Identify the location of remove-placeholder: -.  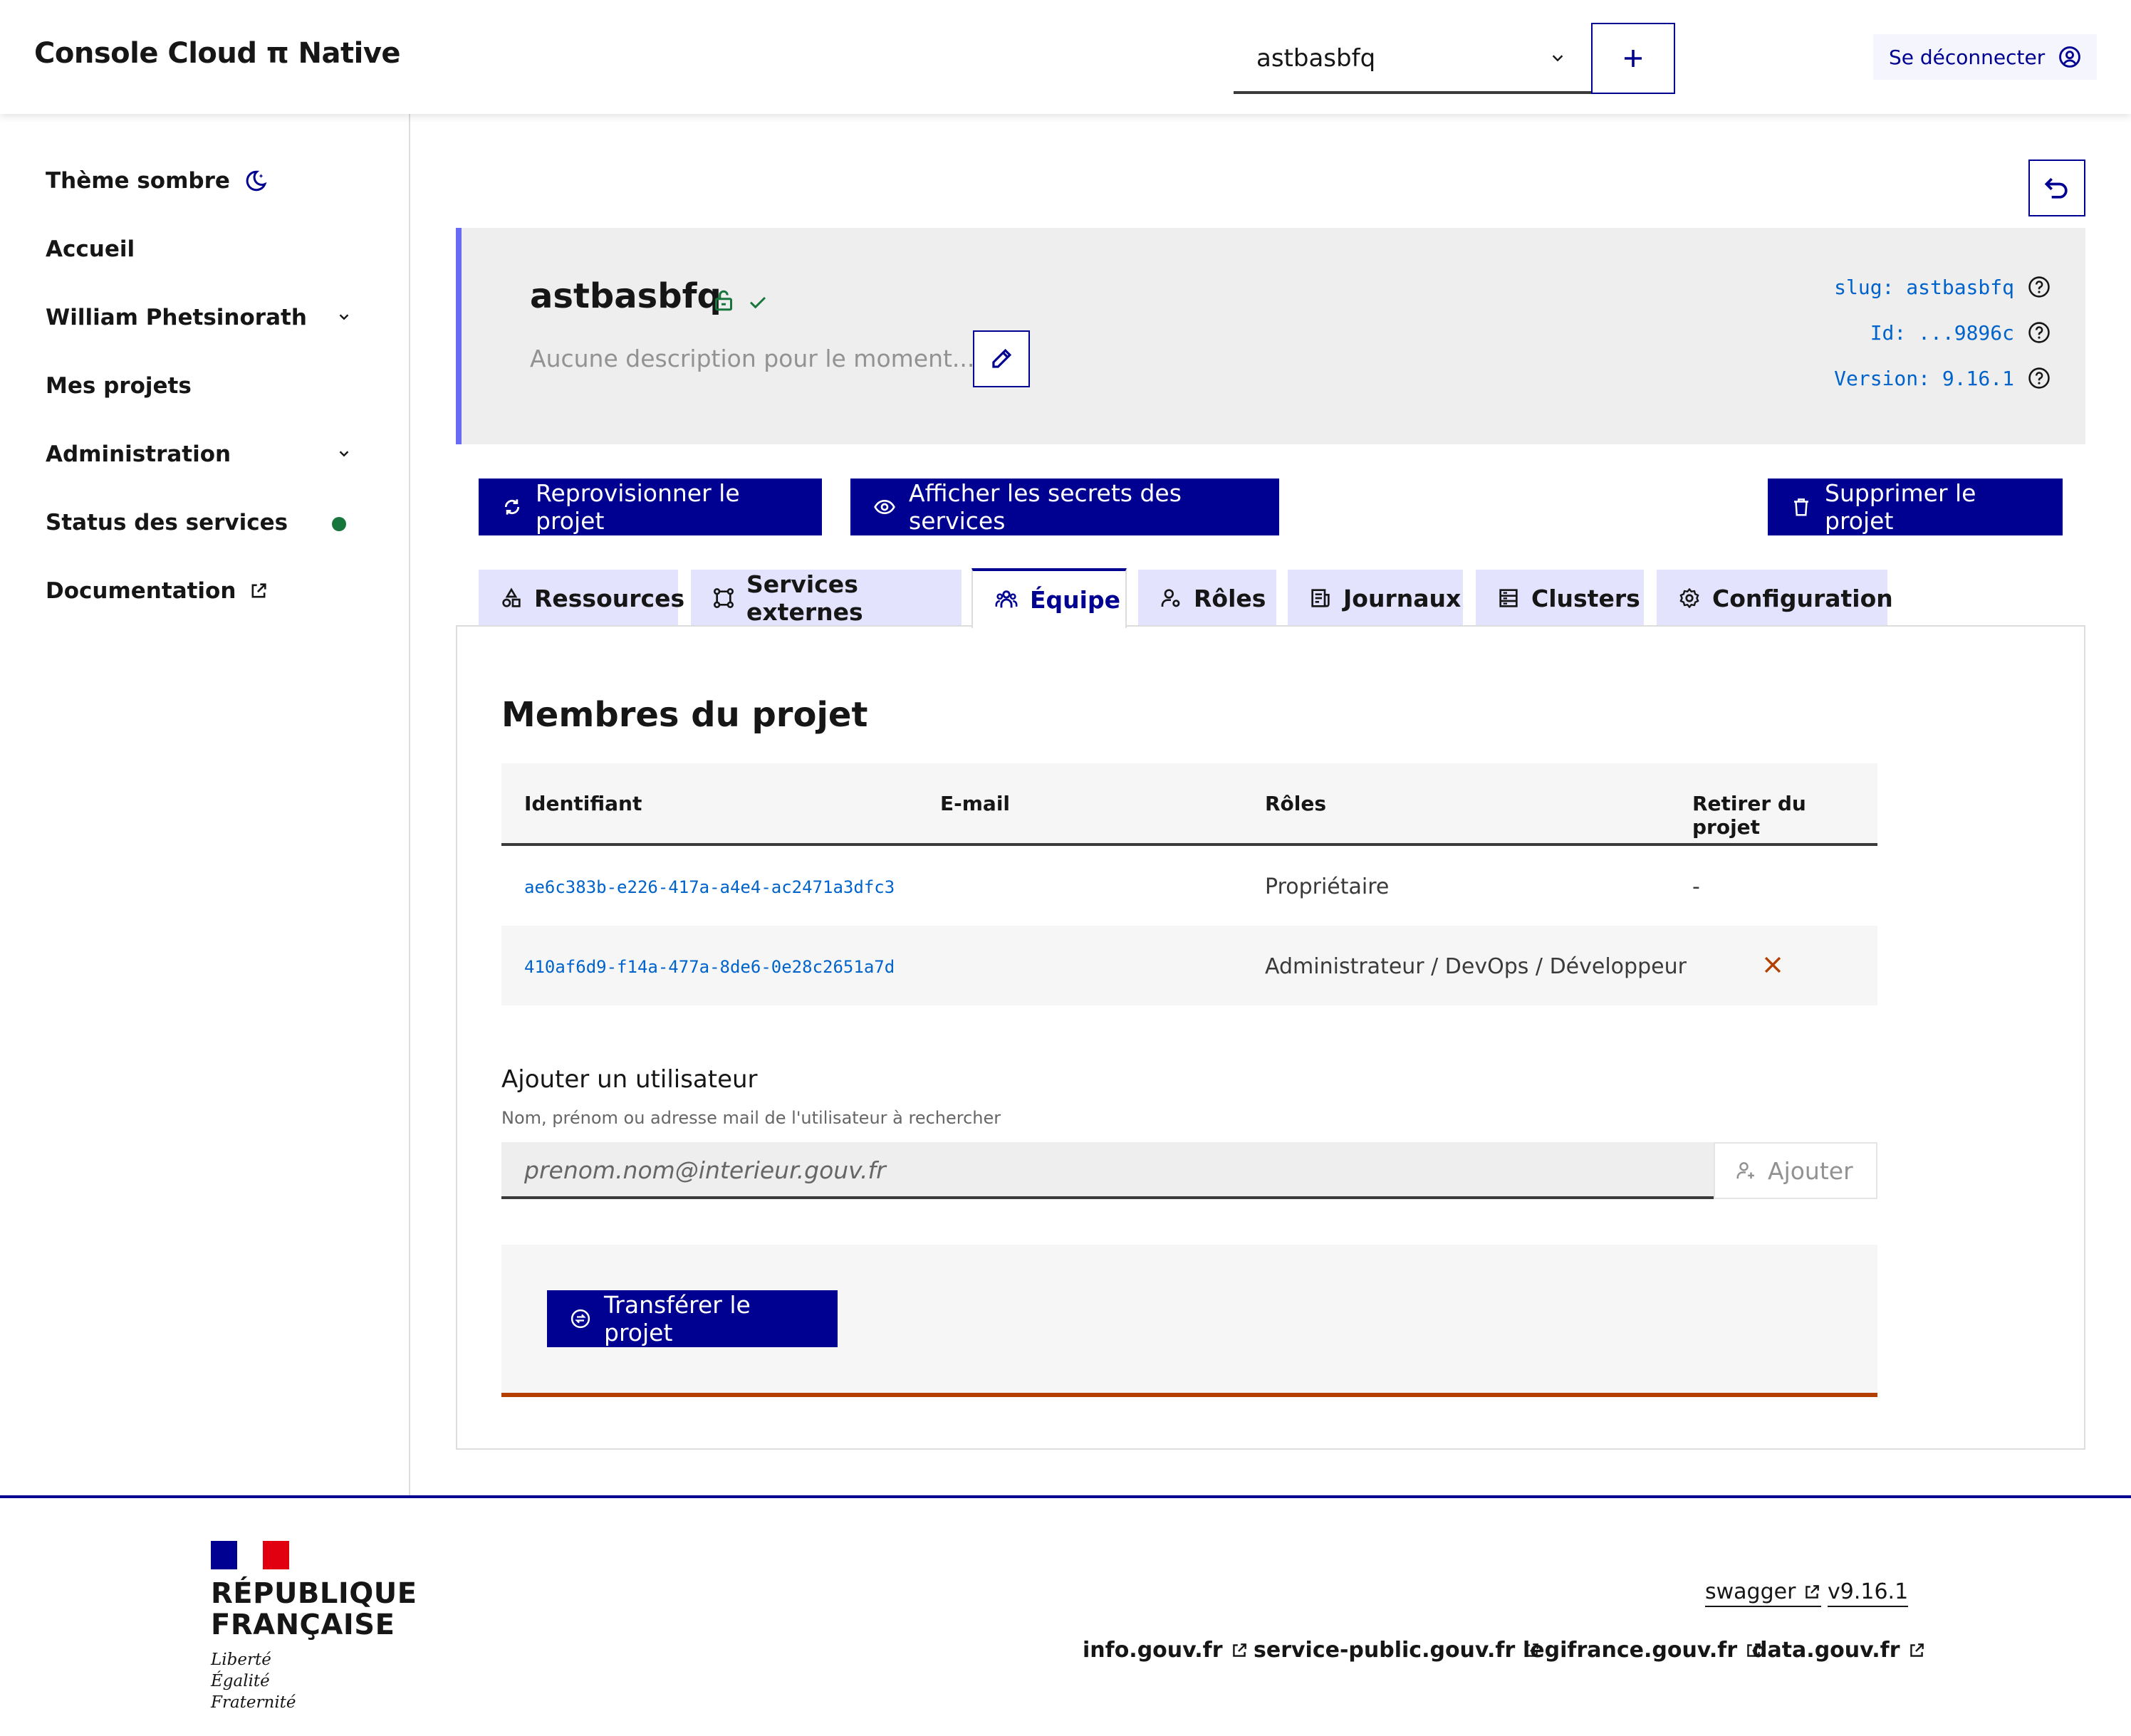
(1696, 886).